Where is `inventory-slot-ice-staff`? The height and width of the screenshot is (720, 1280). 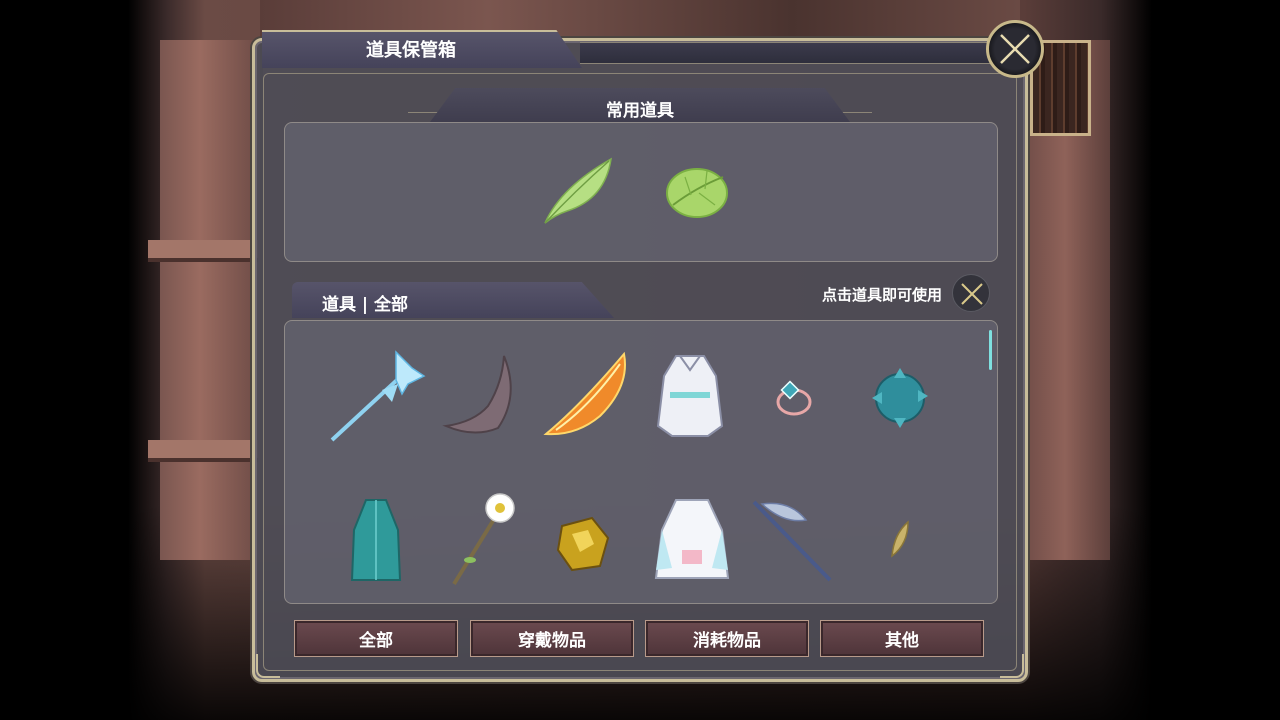 inventory-slot-ice-staff is located at coordinates (376, 396).